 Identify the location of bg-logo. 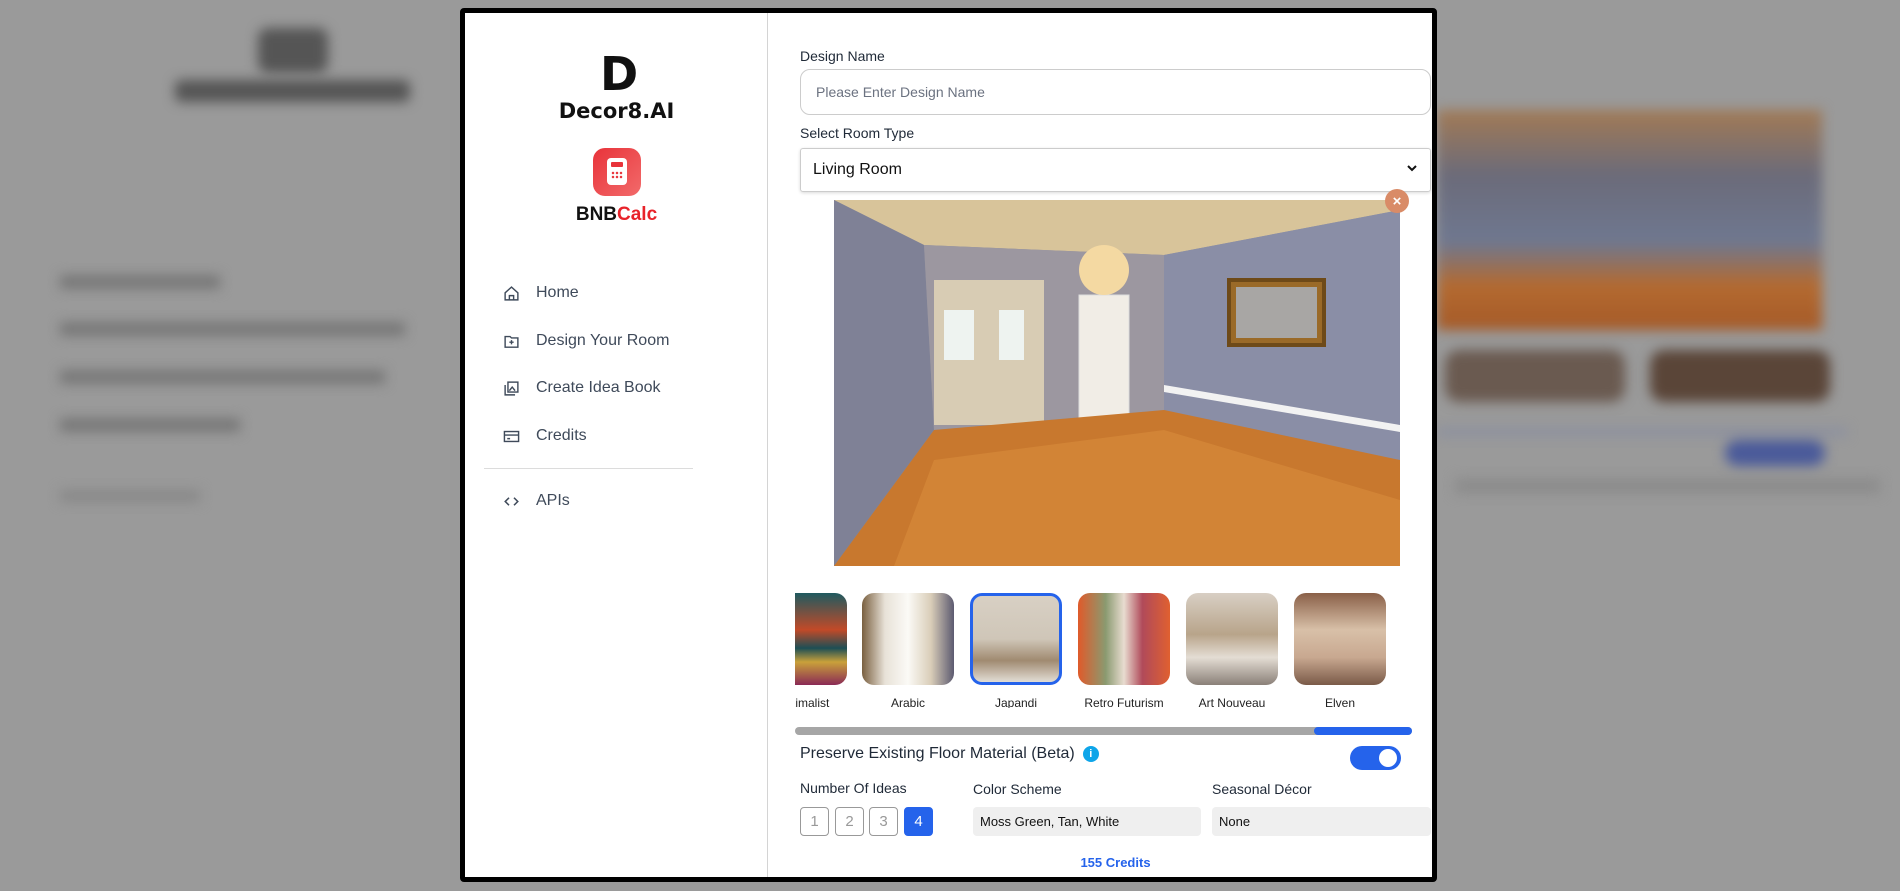
(293, 50).